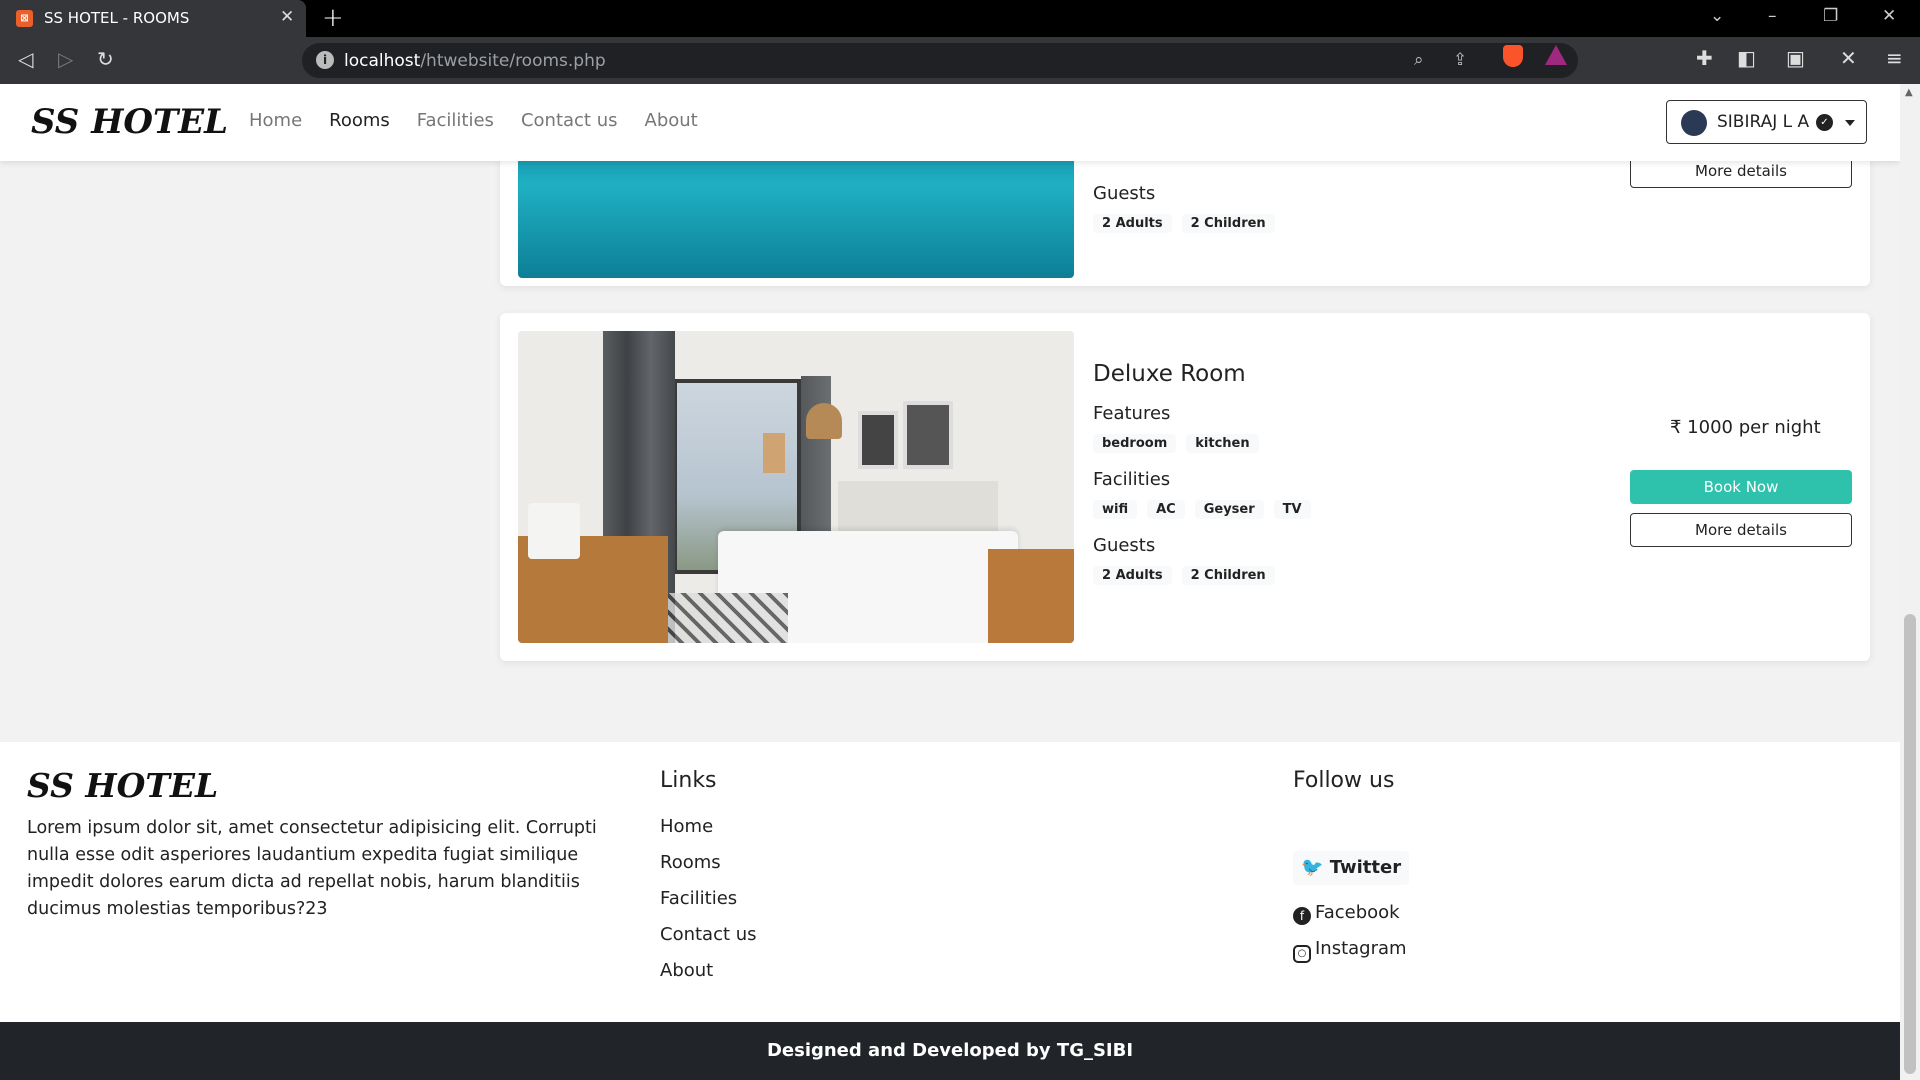  I want to click on user-dropdown-button: SIBIRAJ L A ✓, so click(1766, 122).